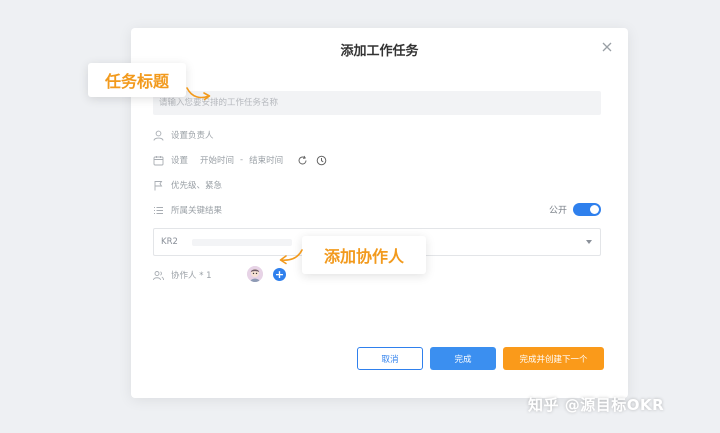 This screenshot has height=433, width=720. I want to click on list-icon, so click(158, 210).